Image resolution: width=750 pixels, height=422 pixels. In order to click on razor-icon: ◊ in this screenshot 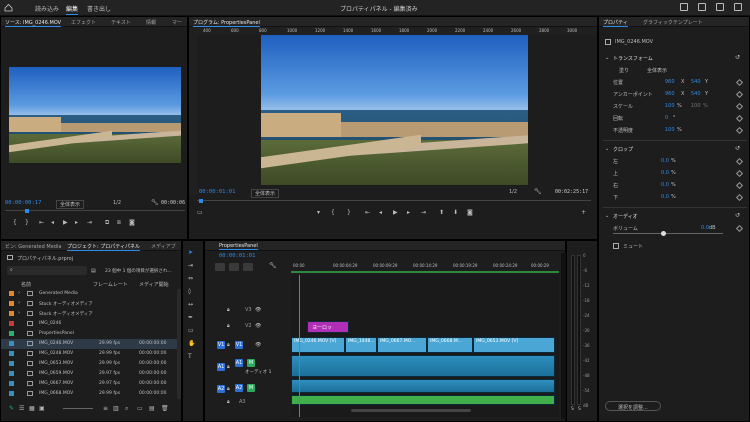, I will do `click(189, 291)`.